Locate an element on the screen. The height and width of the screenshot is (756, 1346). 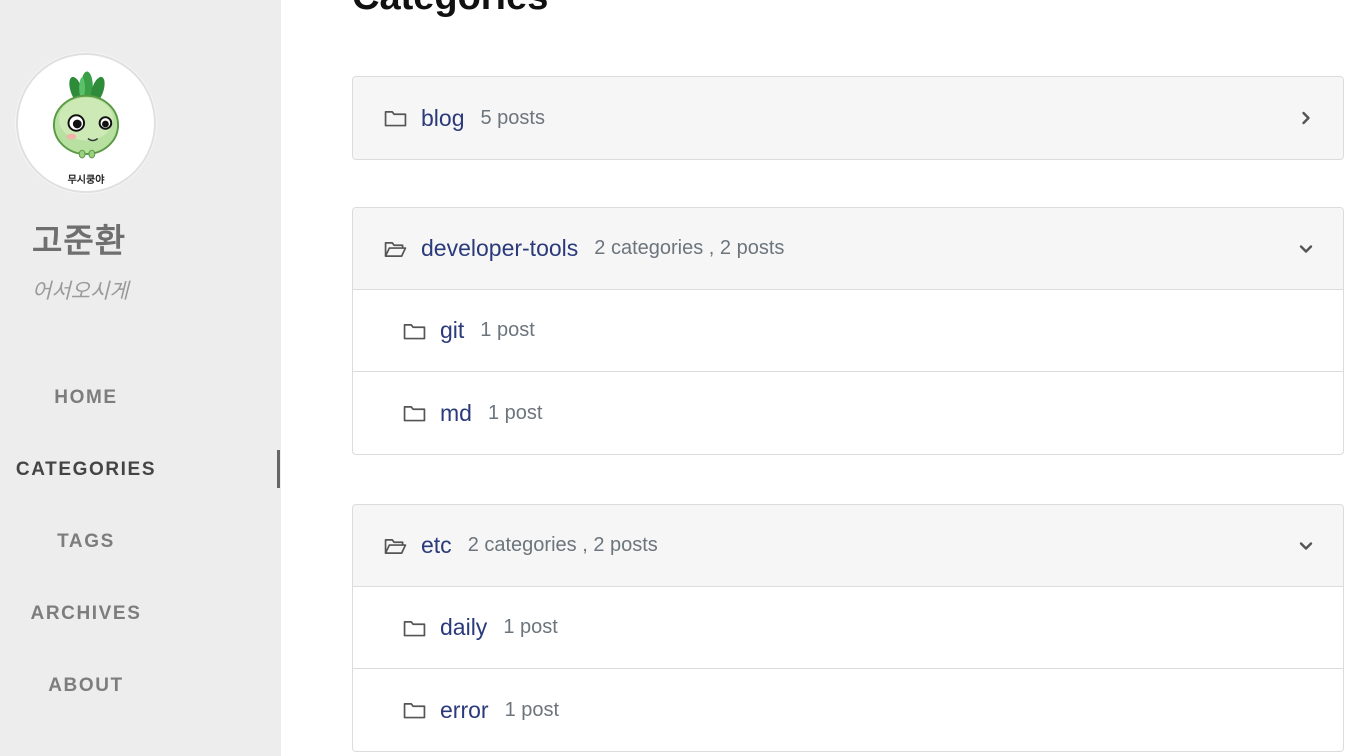
category-card-blog: blog 5 posts is located at coordinates (848, 118).